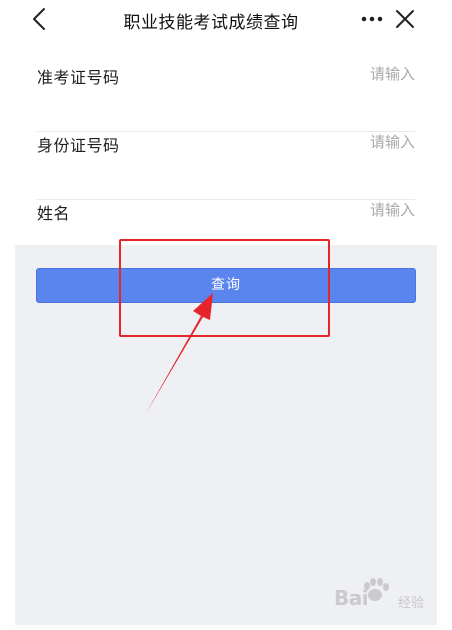  What do you see at coordinates (54, 213) in the screenshot?
I see `name-label: 姓名` at bounding box center [54, 213].